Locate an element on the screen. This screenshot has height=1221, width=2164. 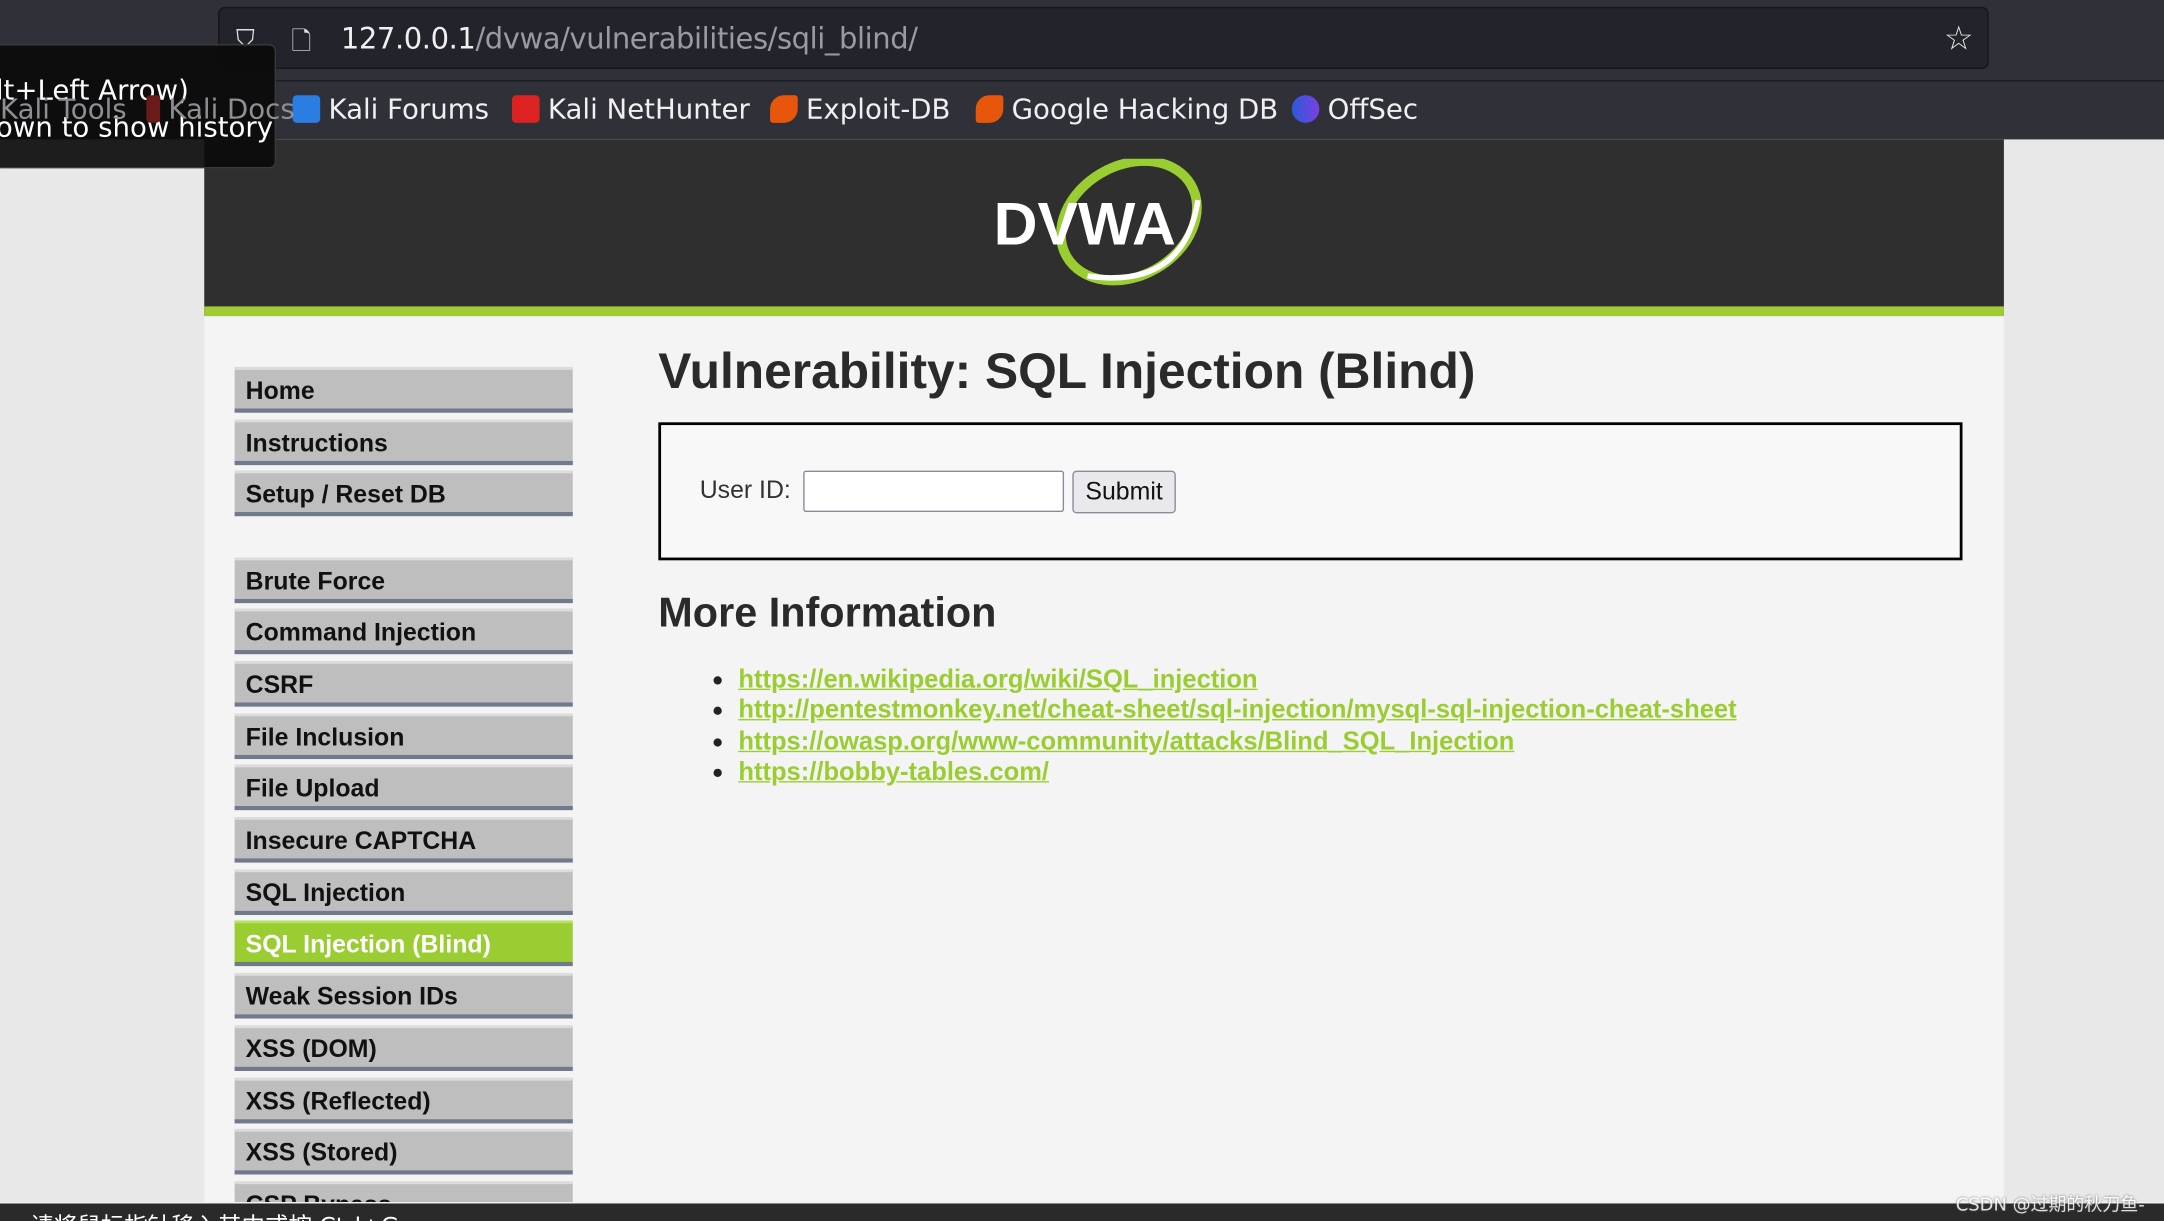
bookmark-label: Kali Forums is located at coordinates (409, 109).